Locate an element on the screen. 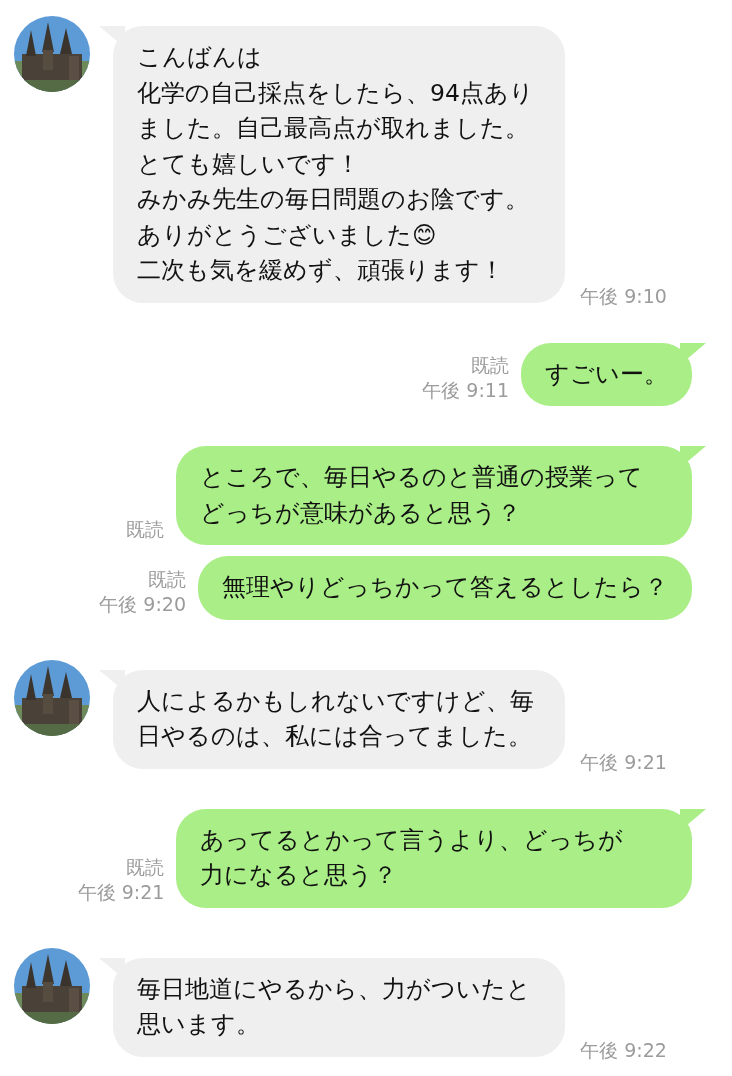 Image resolution: width=732 pixels, height=1076 pixels. message-text: すごいー。 is located at coordinates (606, 374).